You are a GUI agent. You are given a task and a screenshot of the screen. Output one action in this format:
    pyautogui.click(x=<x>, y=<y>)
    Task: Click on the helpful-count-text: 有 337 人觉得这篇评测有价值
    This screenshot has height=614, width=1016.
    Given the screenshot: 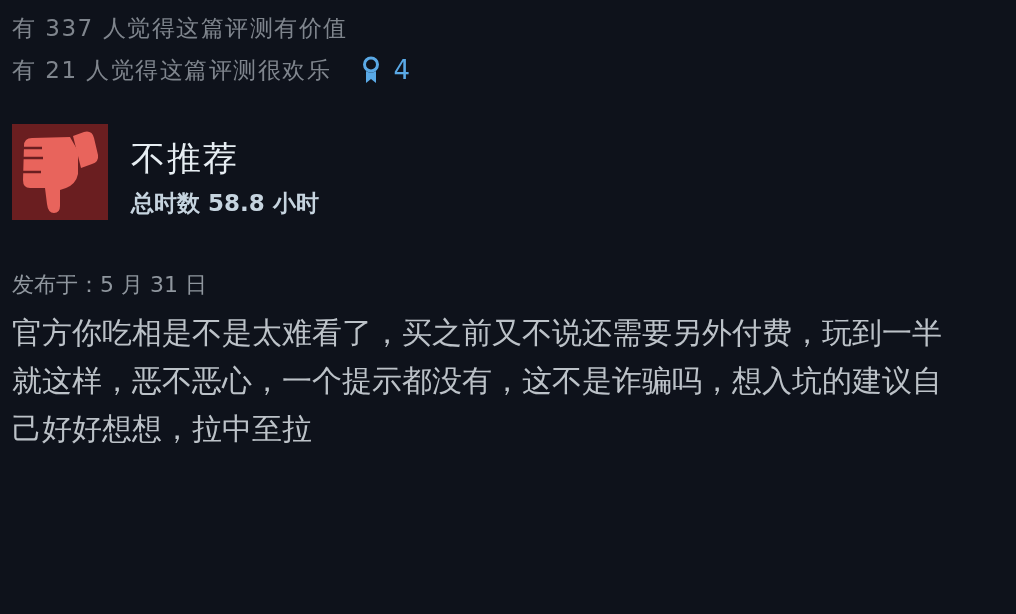 What is the action you would take?
    pyautogui.click(x=180, y=28)
    